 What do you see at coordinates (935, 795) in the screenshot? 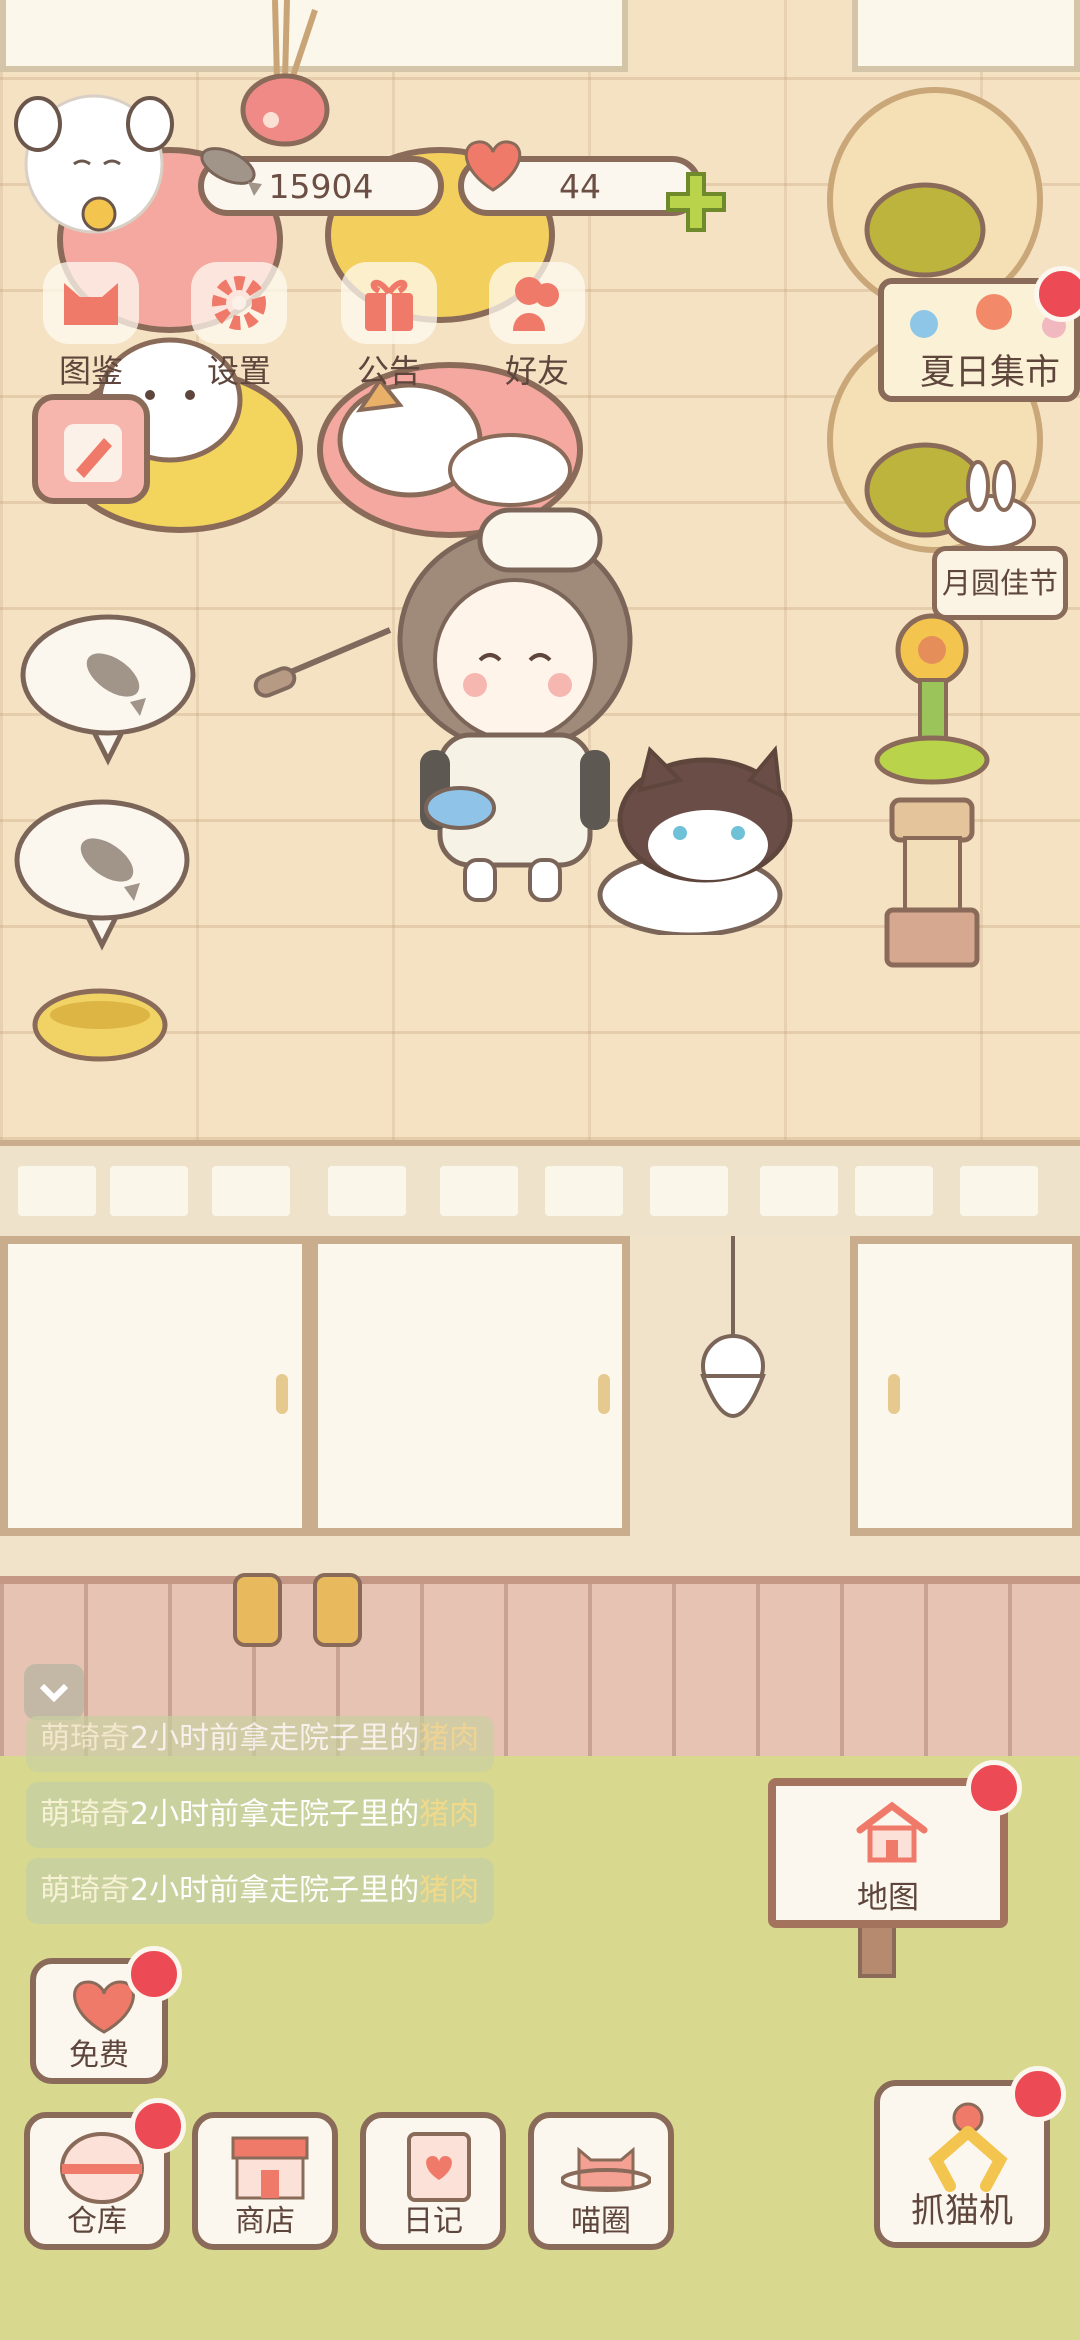
I see `cat-scratcher-tower` at bounding box center [935, 795].